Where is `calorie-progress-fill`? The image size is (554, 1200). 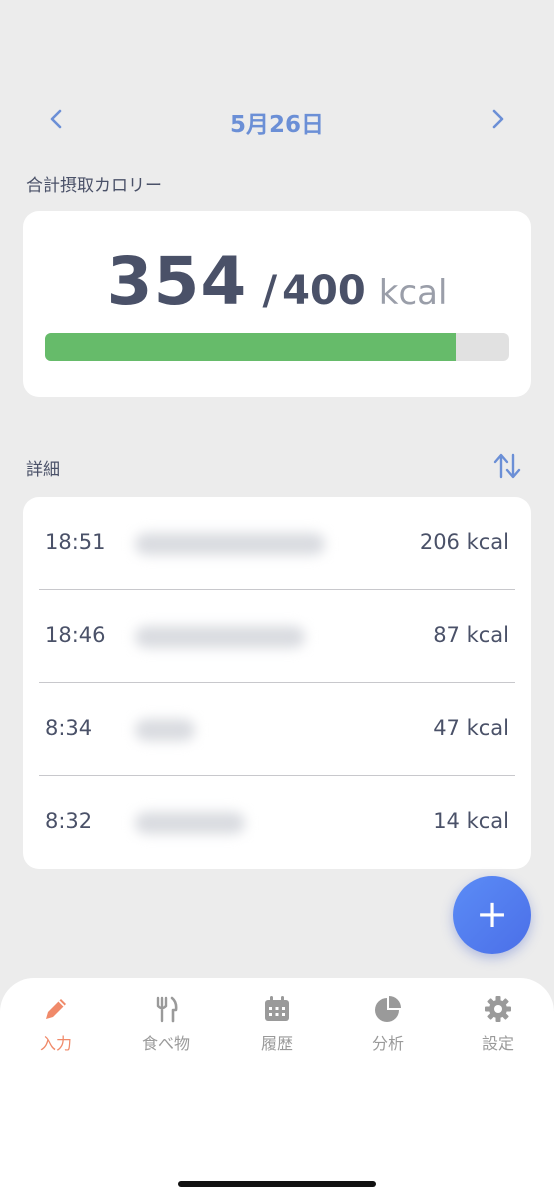
calorie-progress-fill is located at coordinates (250, 347).